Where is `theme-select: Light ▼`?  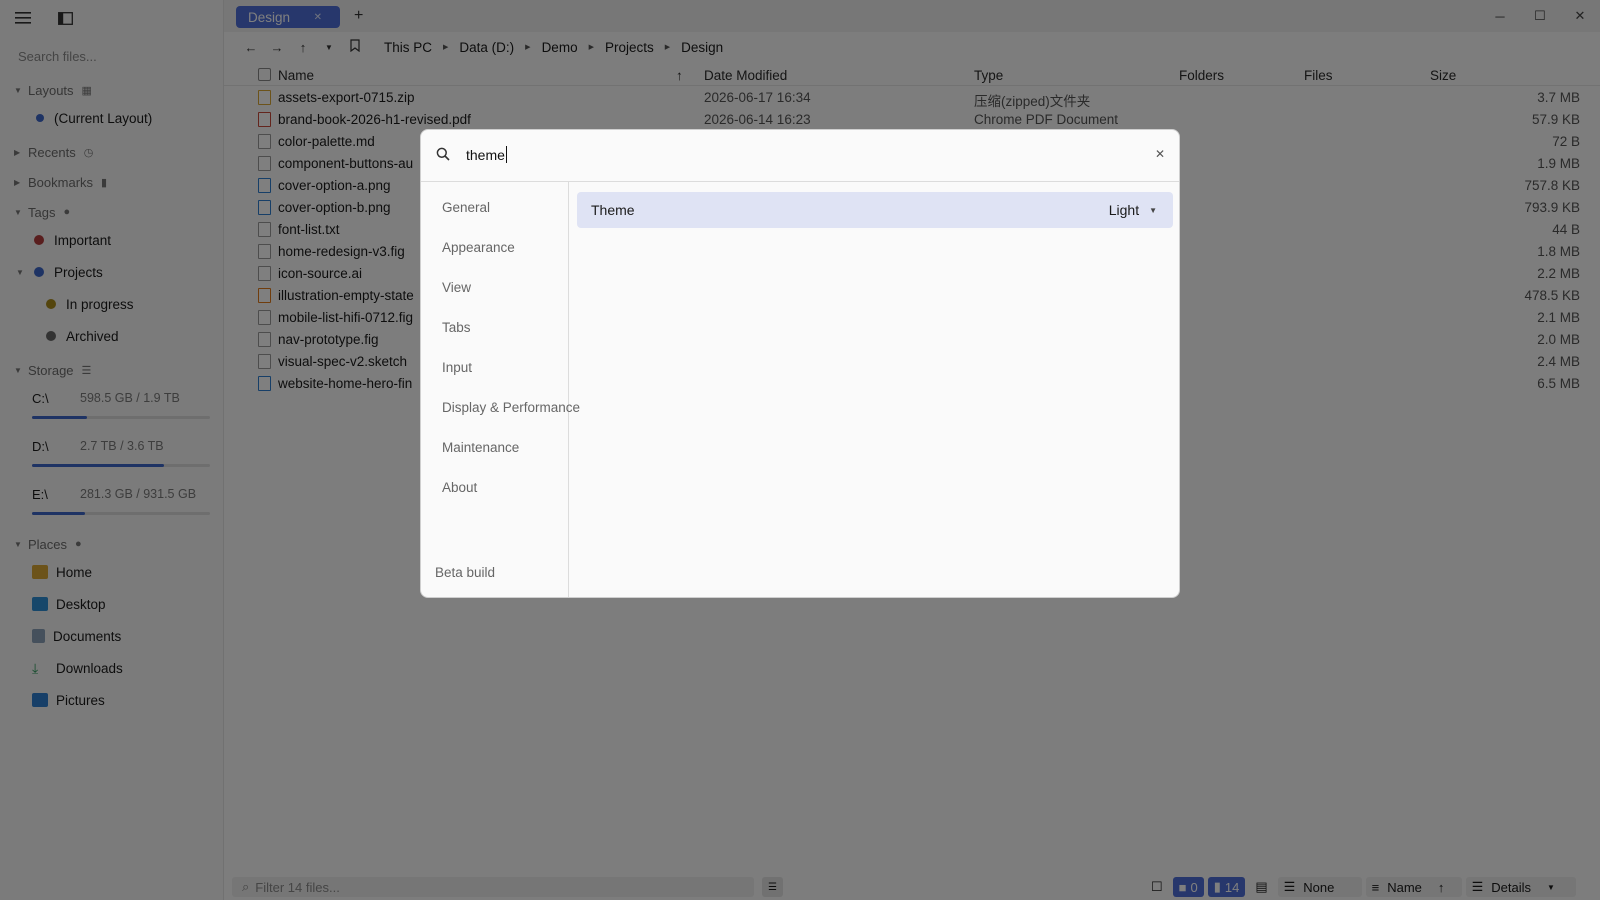
theme-select: Light ▼ is located at coordinates (1133, 210).